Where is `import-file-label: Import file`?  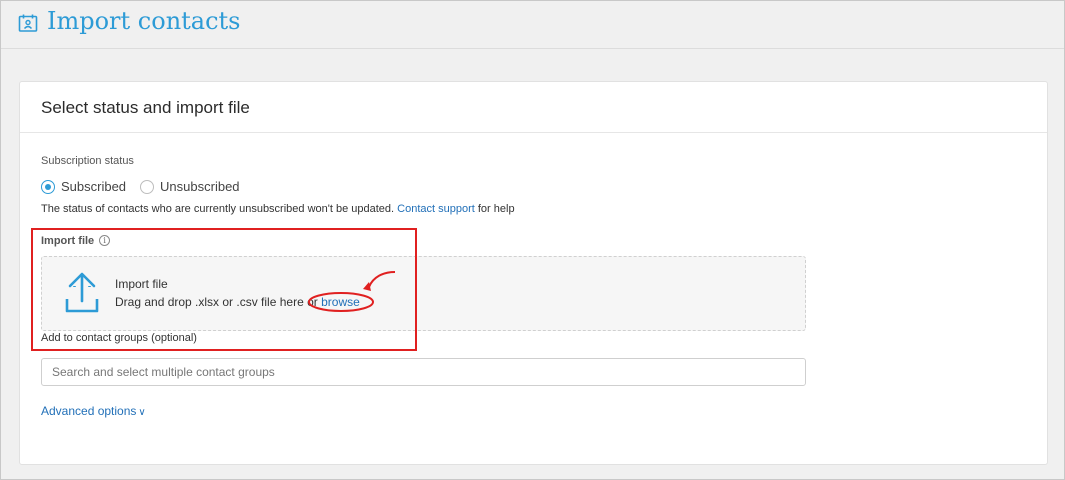
import-file-label: Import file is located at coordinates (68, 240).